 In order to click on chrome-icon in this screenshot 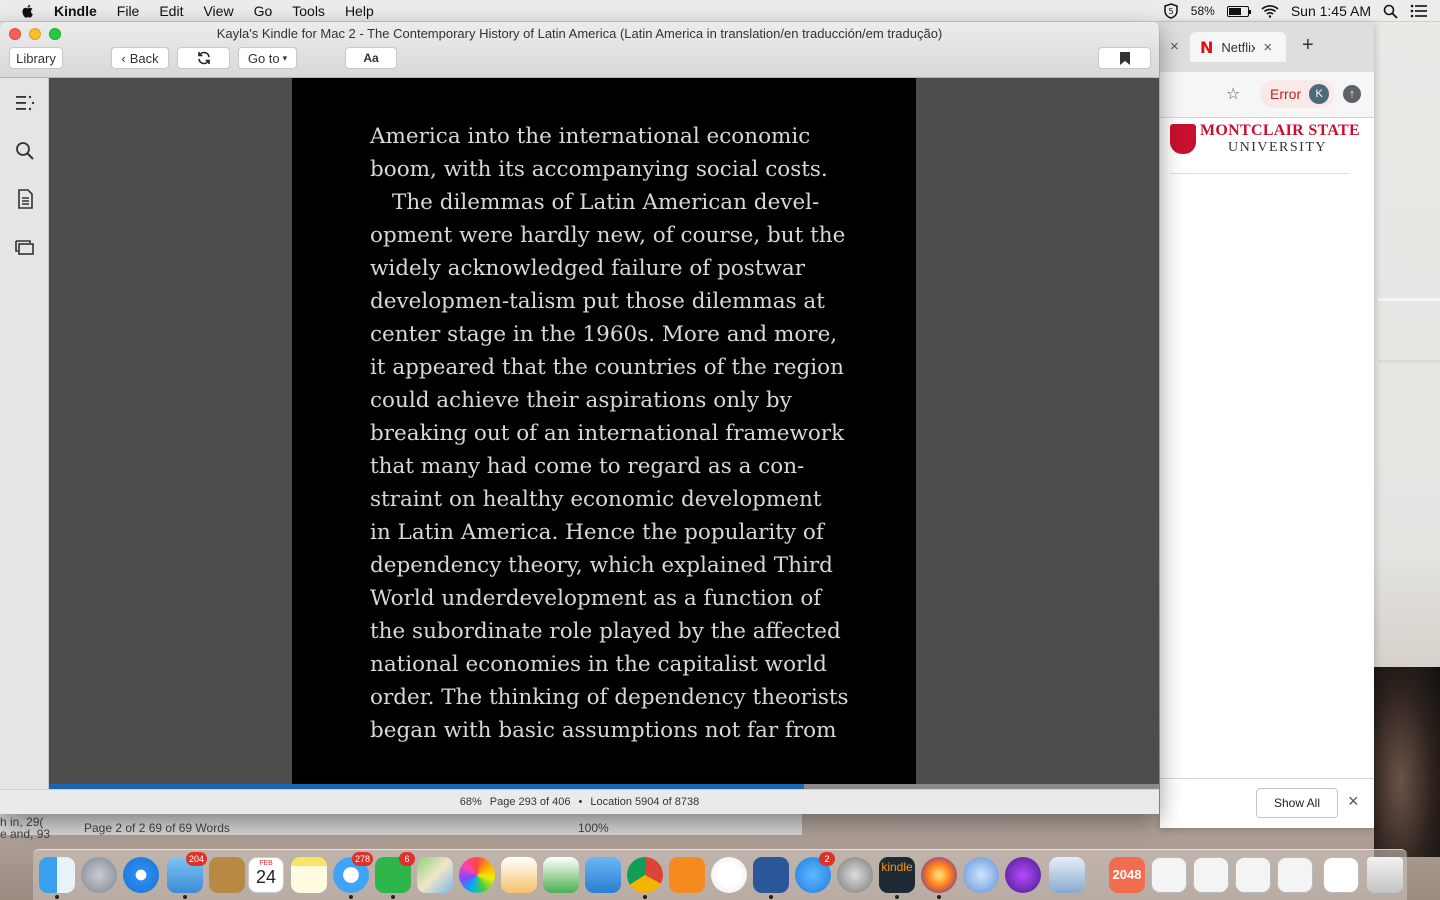, I will do `click(645, 878)`.